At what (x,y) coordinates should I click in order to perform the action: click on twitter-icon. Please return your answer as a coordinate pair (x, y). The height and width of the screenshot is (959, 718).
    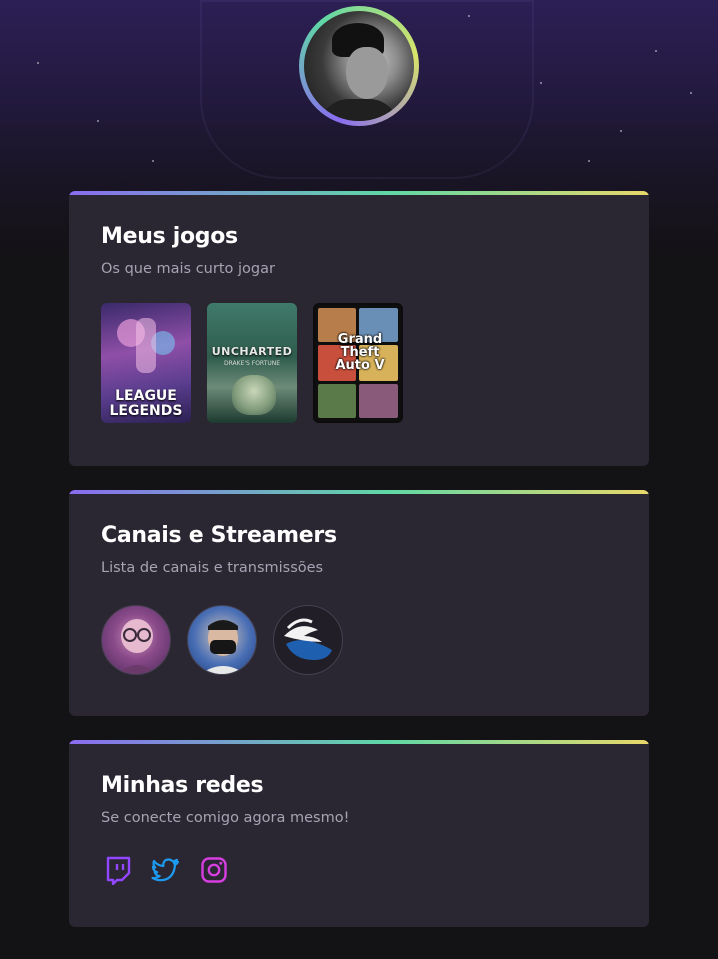
    Looking at the image, I should click on (166, 870).